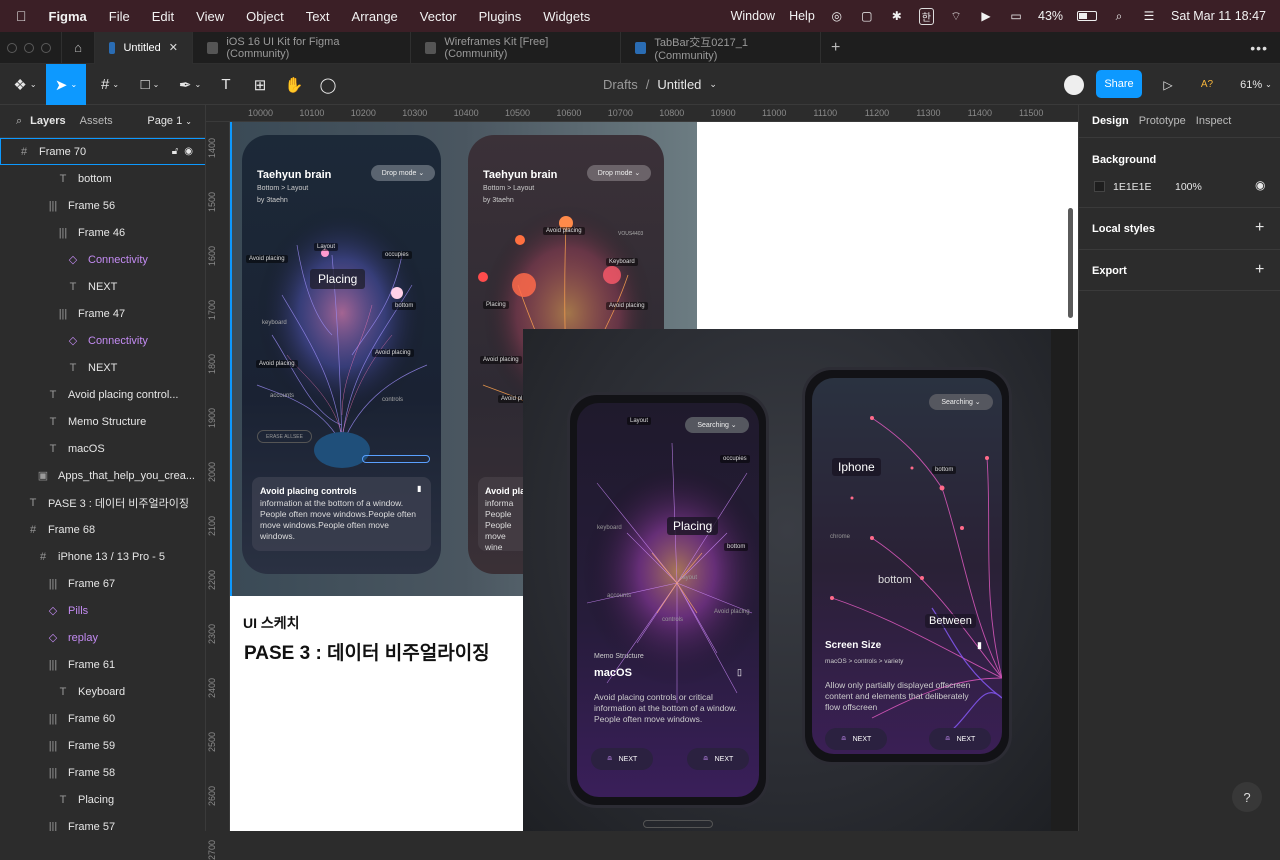 The image size is (1280, 860). What do you see at coordinates (102, 664) in the screenshot?
I see `layer-row: ||| Frame 61` at bounding box center [102, 664].